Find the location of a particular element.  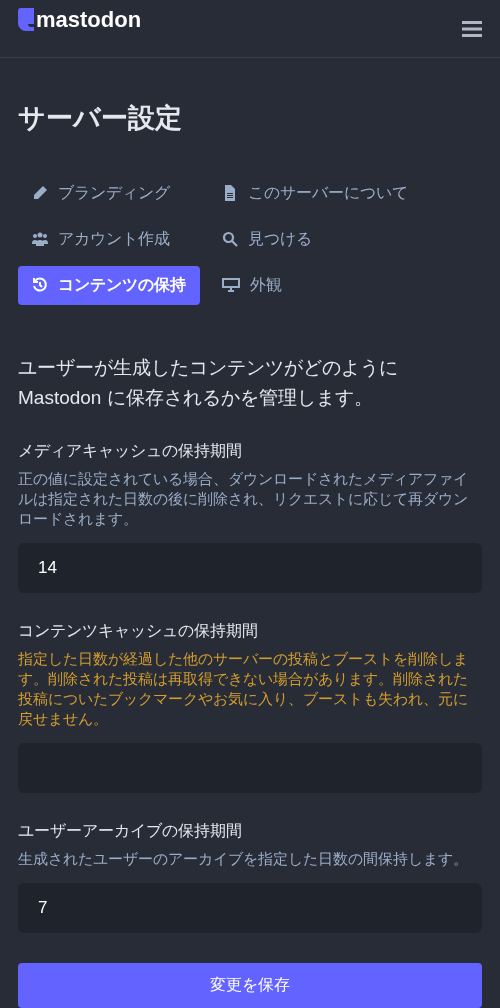

save-button: 変更を保存 is located at coordinates (250, 985).